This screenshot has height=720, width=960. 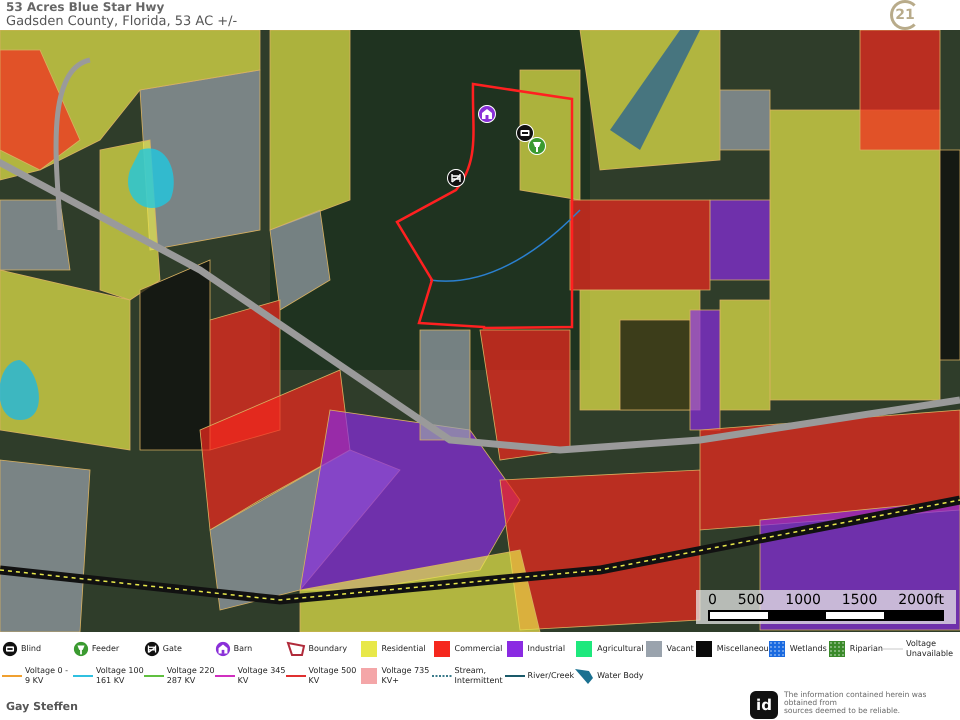 I want to click on legend-label: Voltage 220 287 KV, so click(x=190, y=676).